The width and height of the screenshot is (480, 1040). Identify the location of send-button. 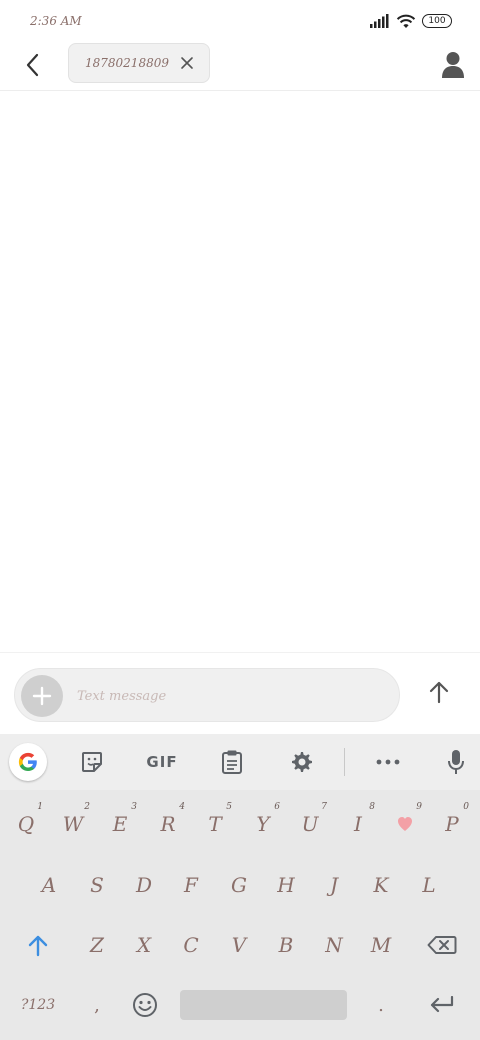
(439, 692).